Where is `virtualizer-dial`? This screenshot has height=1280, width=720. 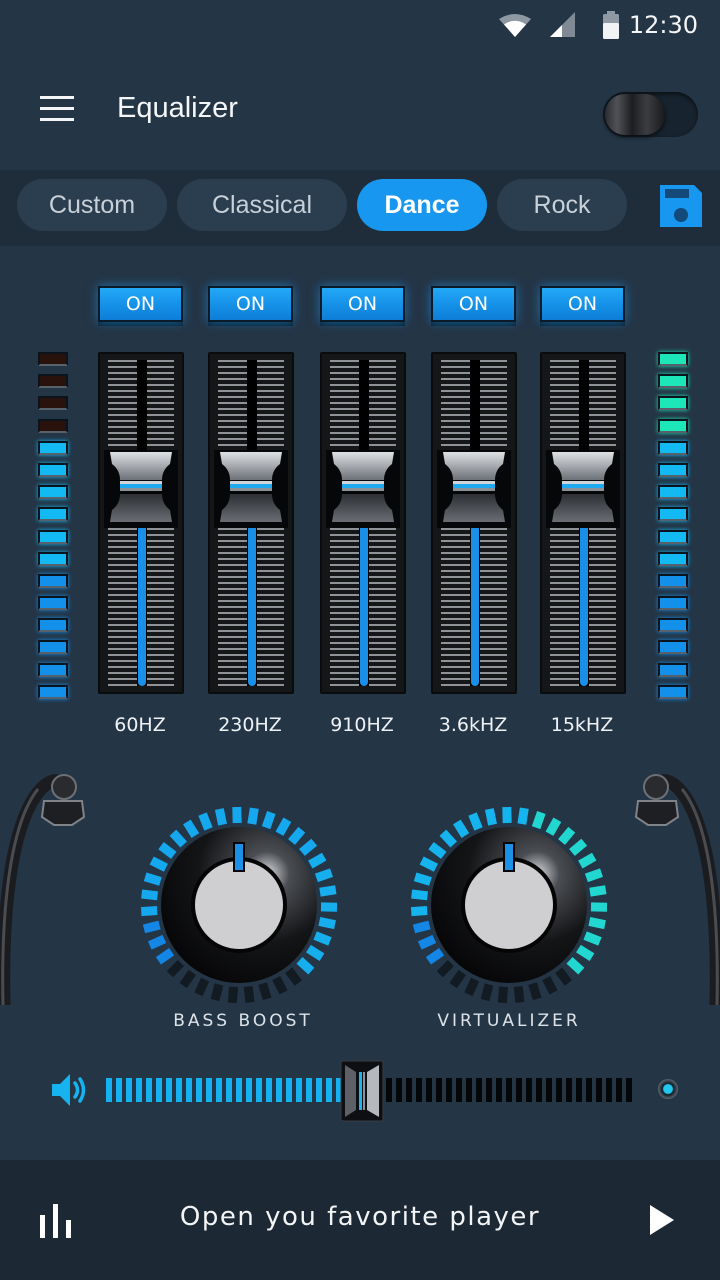
virtualizer-dial is located at coordinates (509, 905).